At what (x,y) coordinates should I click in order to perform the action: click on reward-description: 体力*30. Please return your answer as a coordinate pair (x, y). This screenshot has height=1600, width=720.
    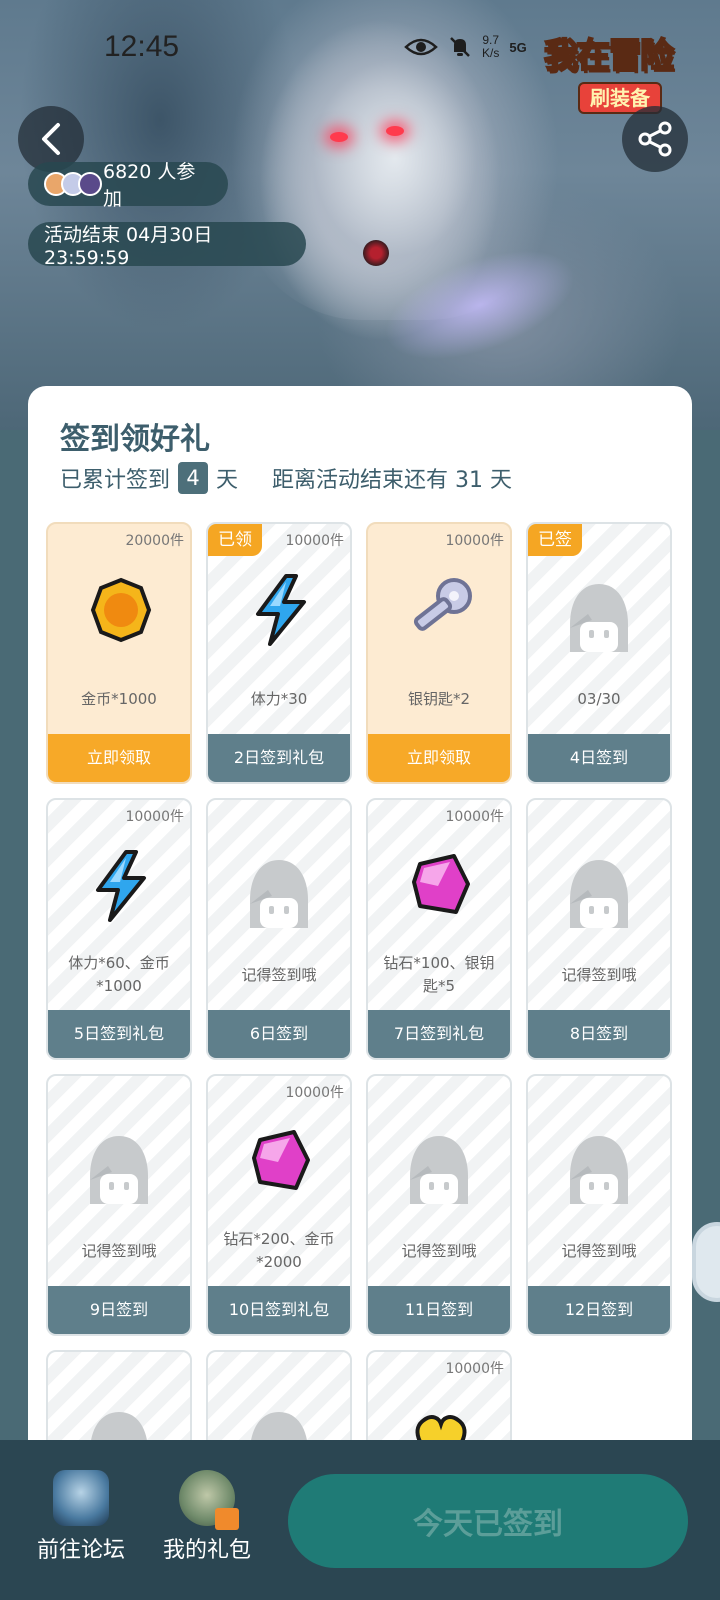
    Looking at the image, I should click on (279, 698).